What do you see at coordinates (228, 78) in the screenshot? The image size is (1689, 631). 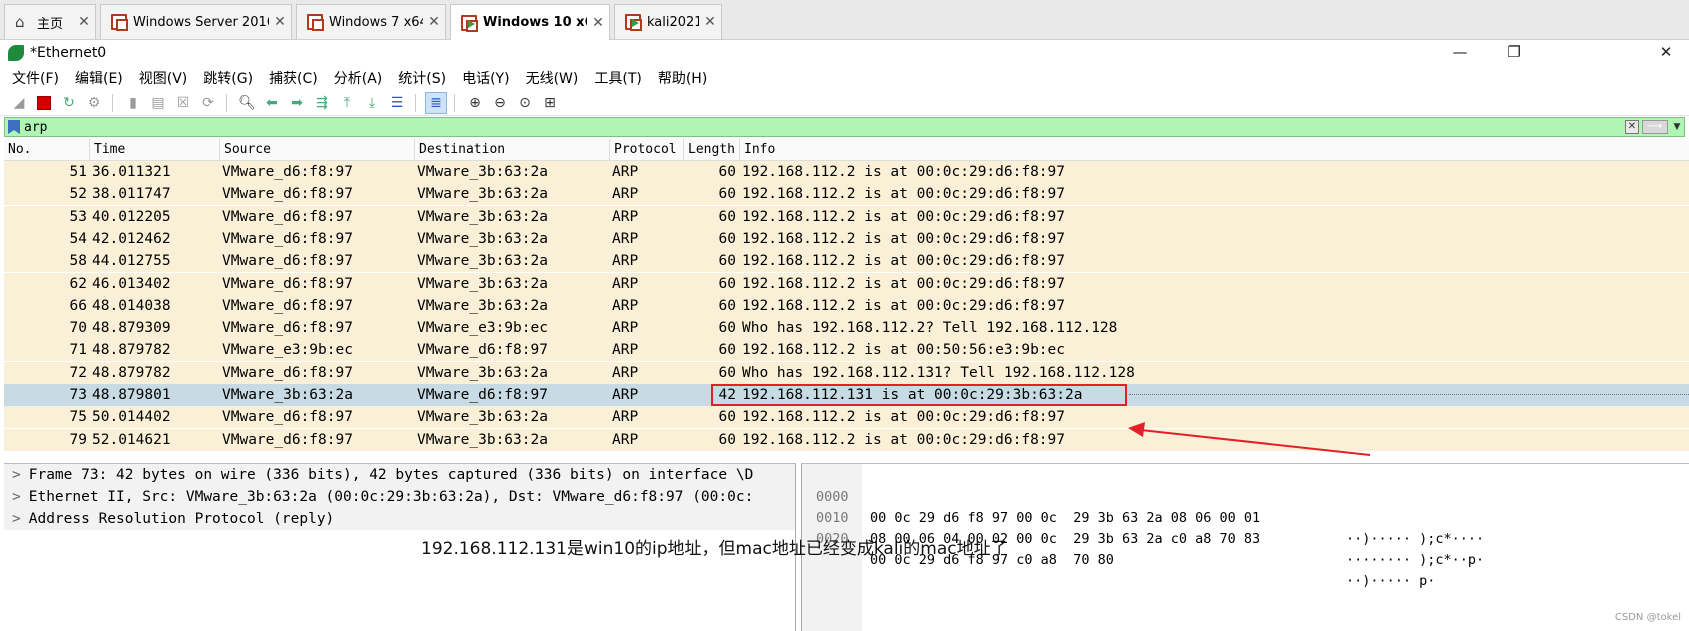 I see `menu-go: 跳转(G)` at bounding box center [228, 78].